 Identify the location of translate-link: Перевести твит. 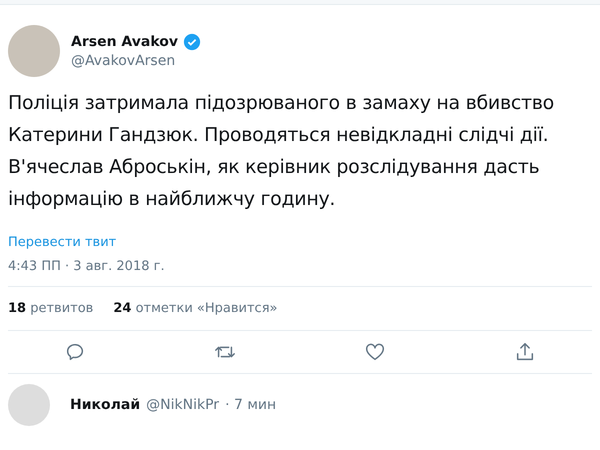
(300, 242).